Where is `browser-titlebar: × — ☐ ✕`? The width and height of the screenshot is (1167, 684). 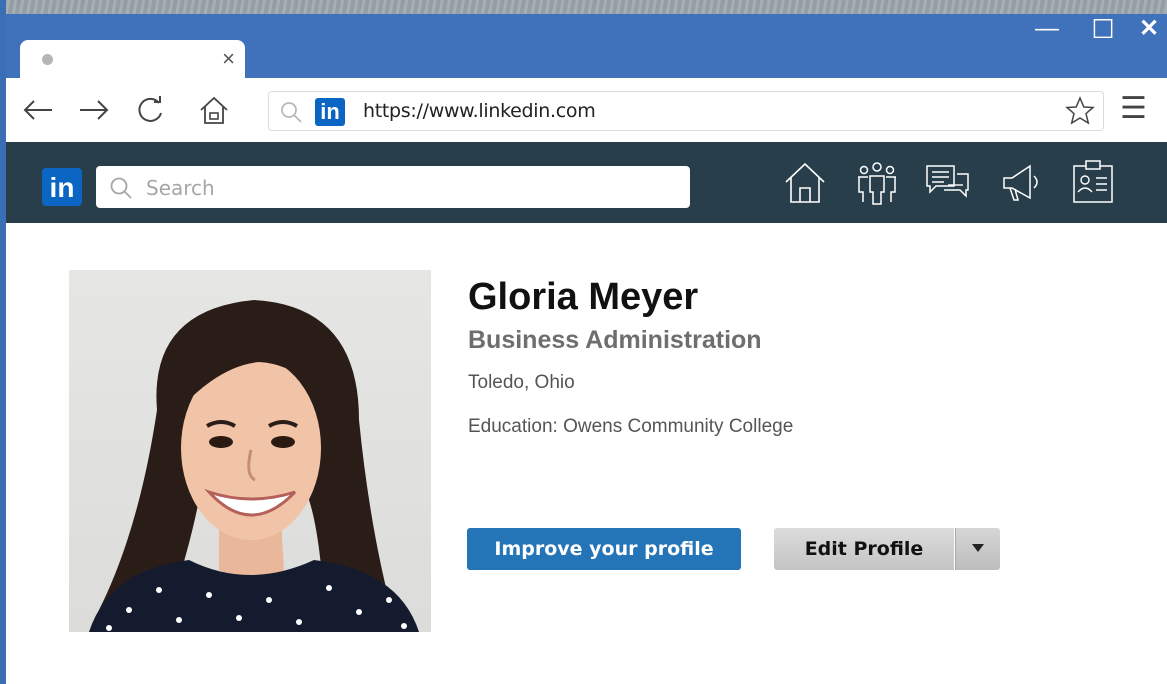 browser-titlebar: × — ☐ ✕ is located at coordinates (586, 46).